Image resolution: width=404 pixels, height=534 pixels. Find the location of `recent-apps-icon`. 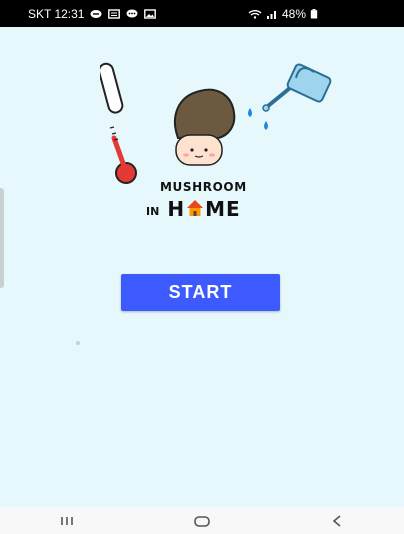

recent-apps-icon is located at coordinates (67, 520).